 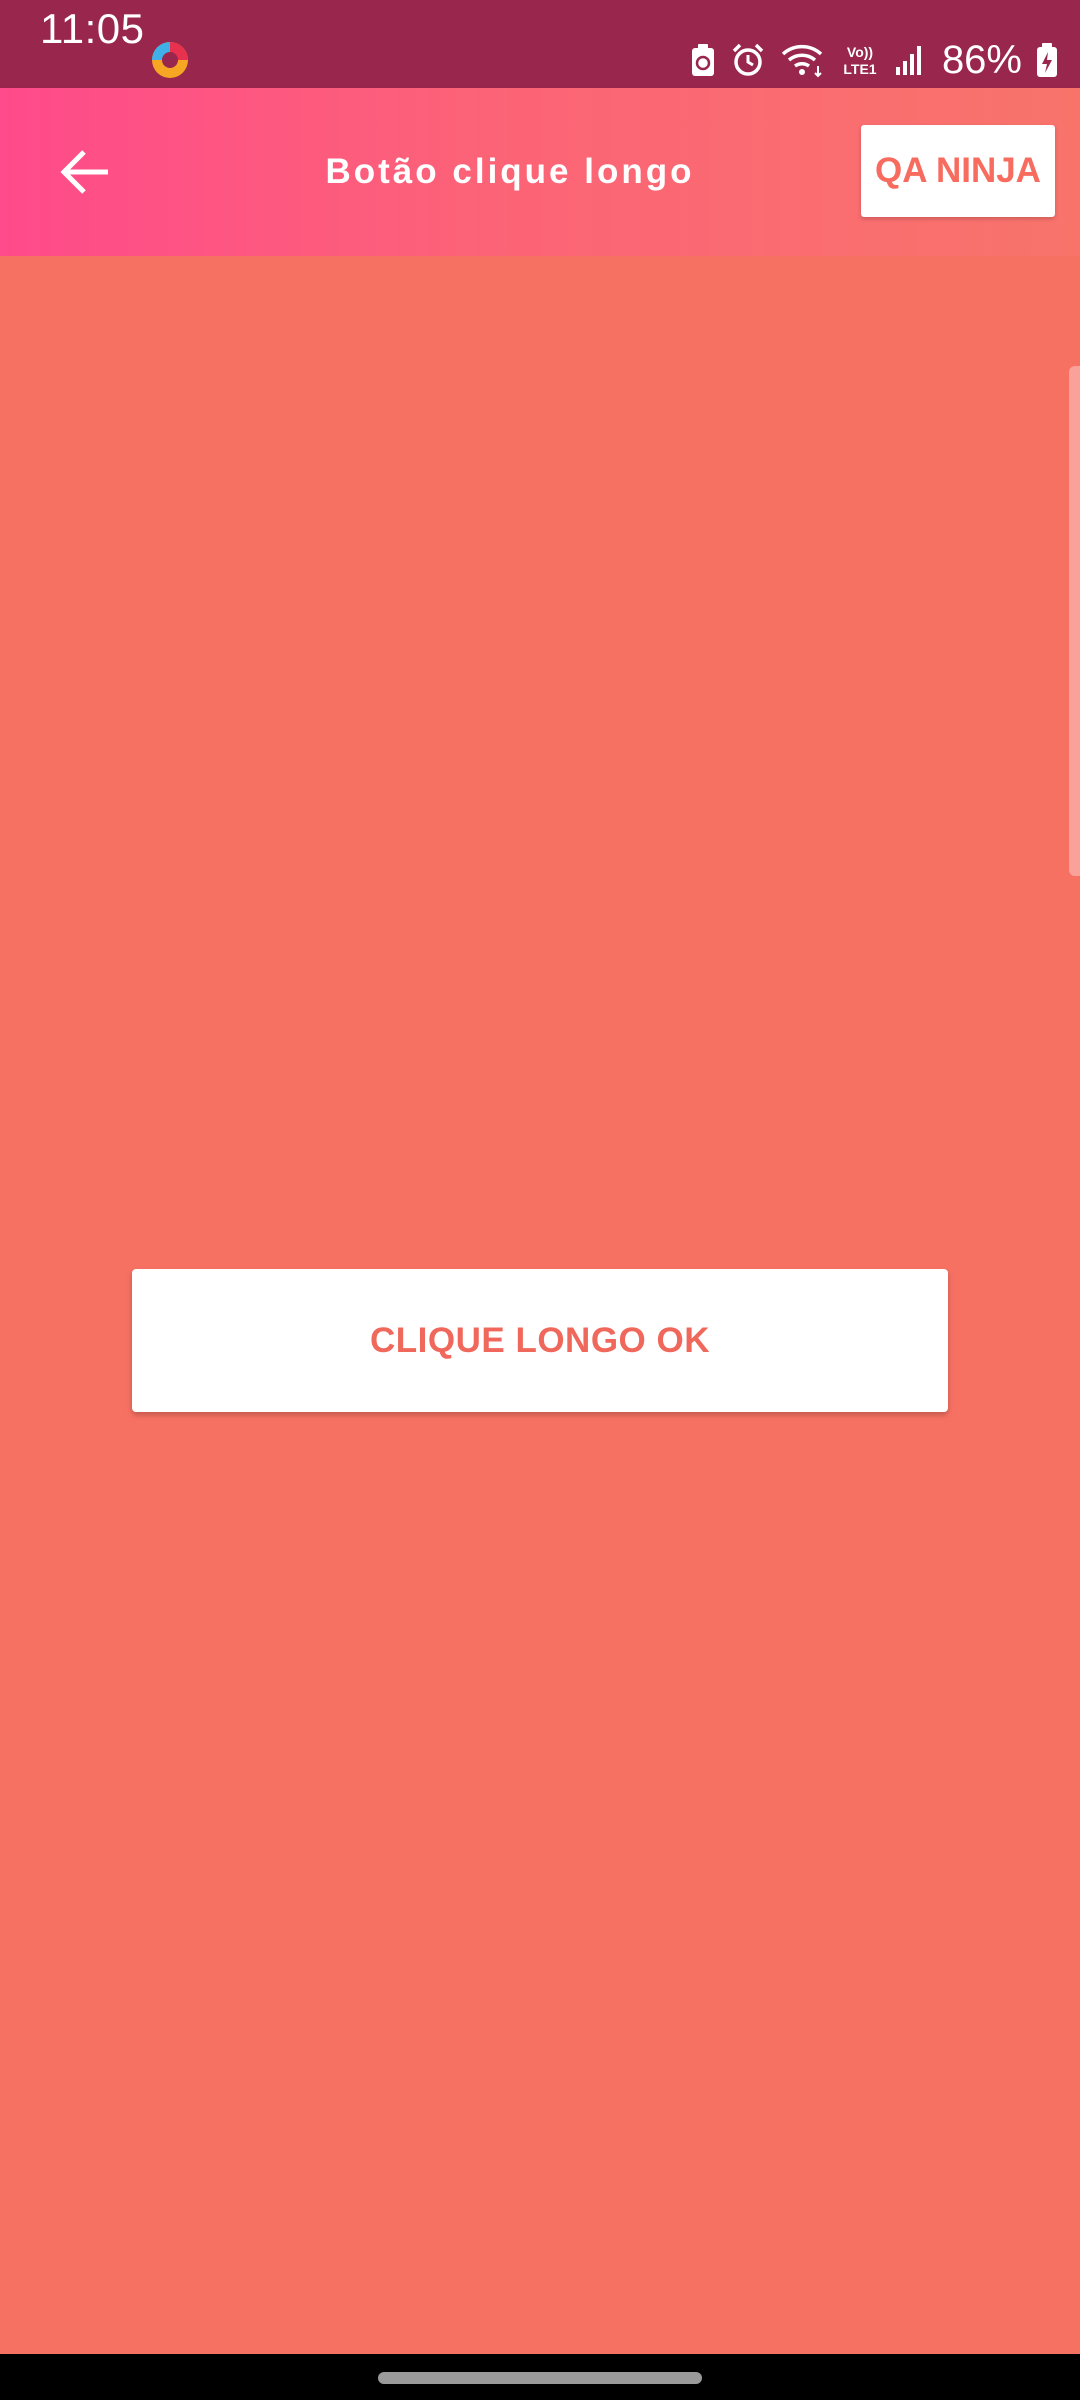 What do you see at coordinates (908, 60) in the screenshot?
I see `signal-icon` at bounding box center [908, 60].